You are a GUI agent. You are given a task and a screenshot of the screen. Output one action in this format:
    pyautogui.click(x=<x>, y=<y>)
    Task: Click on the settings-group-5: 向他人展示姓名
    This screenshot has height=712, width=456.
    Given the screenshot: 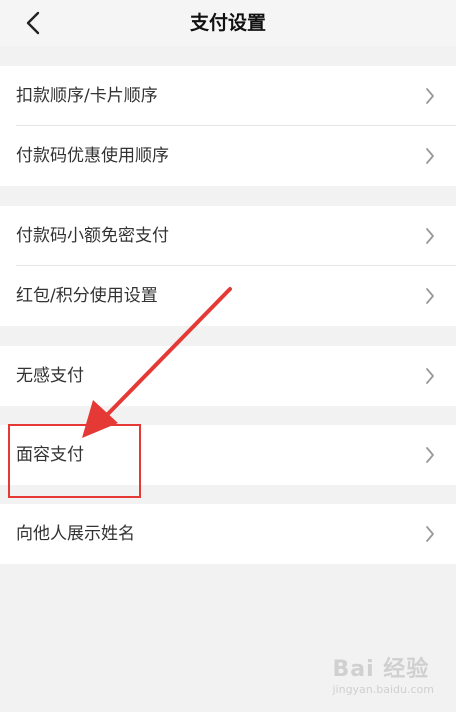 What is the action you would take?
    pyautogui.click(x=228, y=534)
    